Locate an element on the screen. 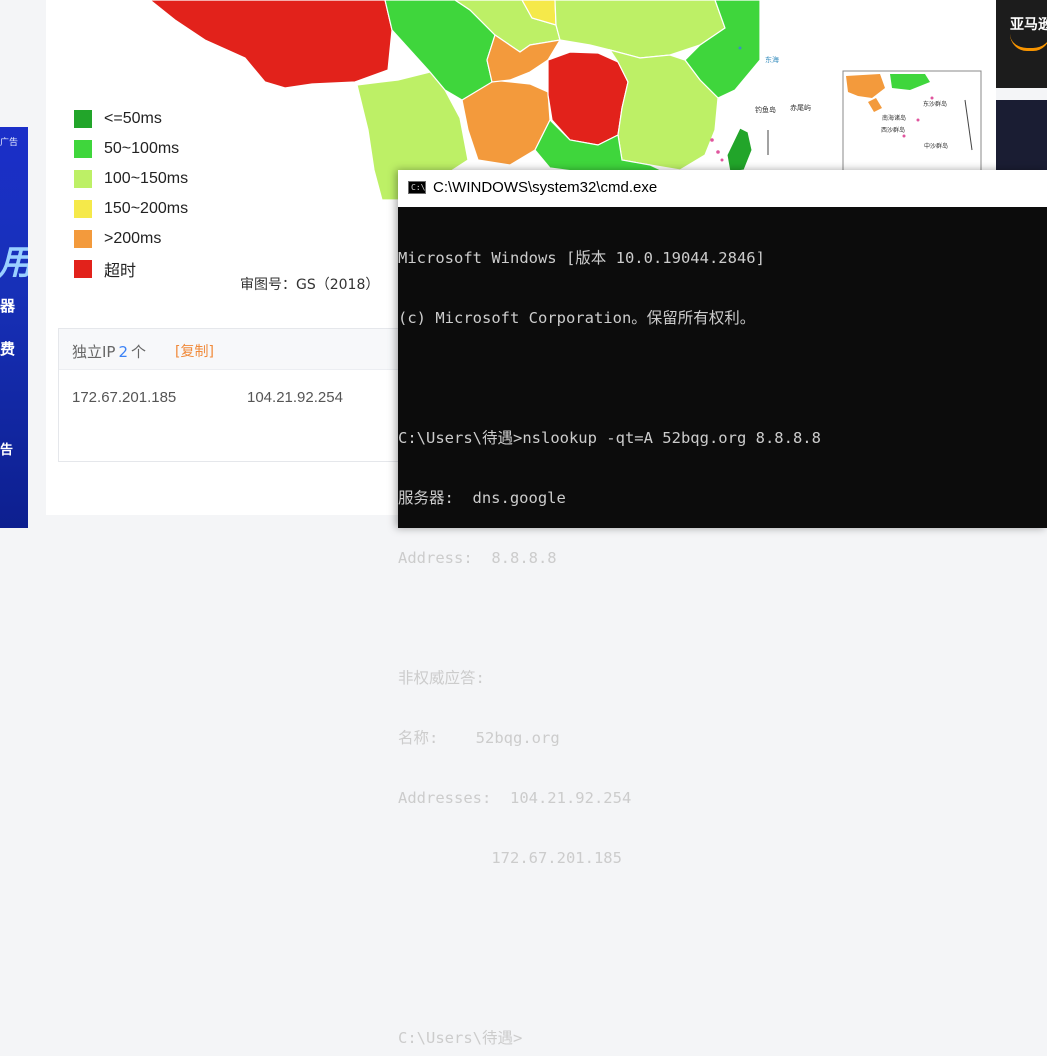  ip-panel: 独立IP 2 个 [复制] 172.67.201.185 104.21.92.254 is located at coordinates (239, 395).